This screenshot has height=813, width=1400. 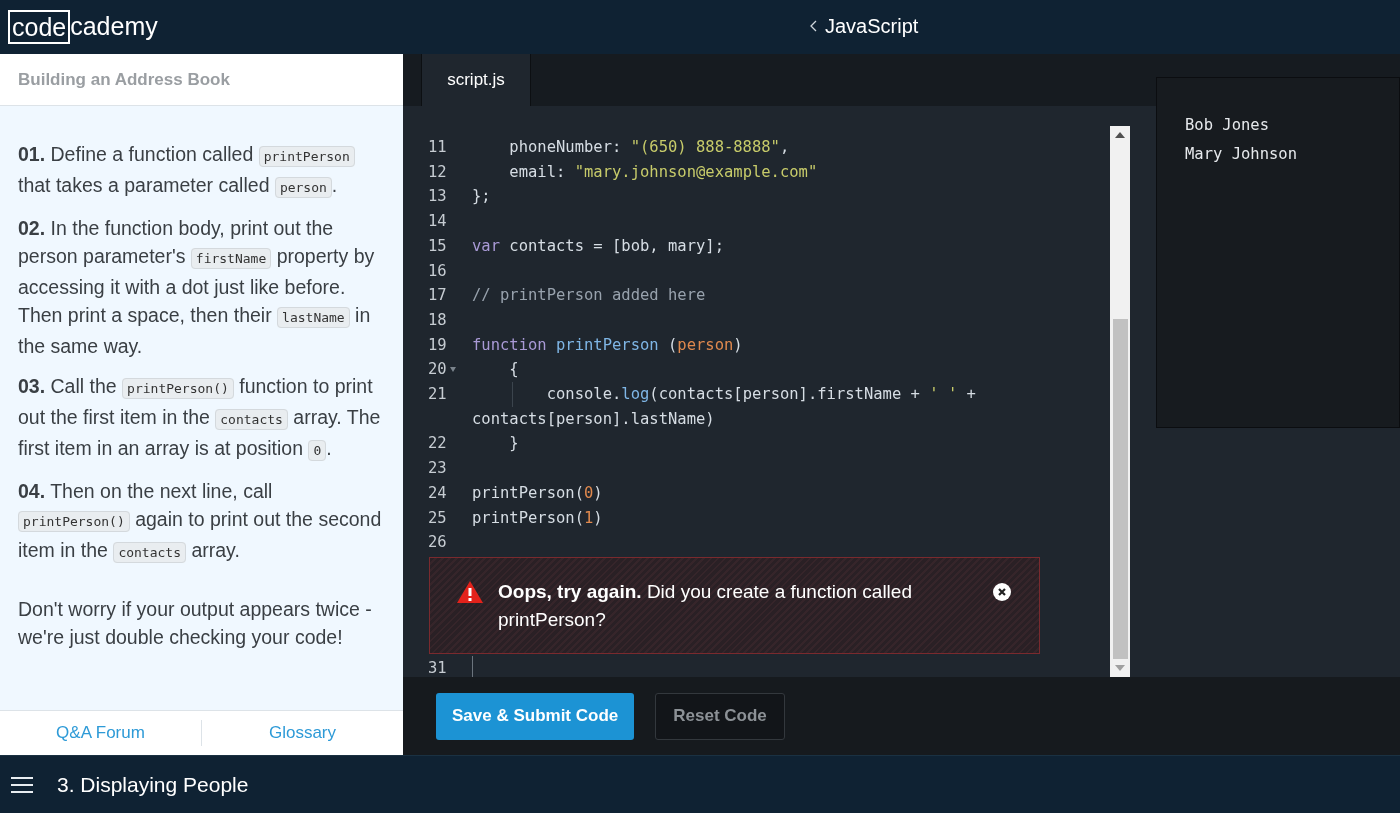 What do you see at coordinates (22, 784) in the screenshot?
I see `menu-icon` at bounding box center [22, 784].